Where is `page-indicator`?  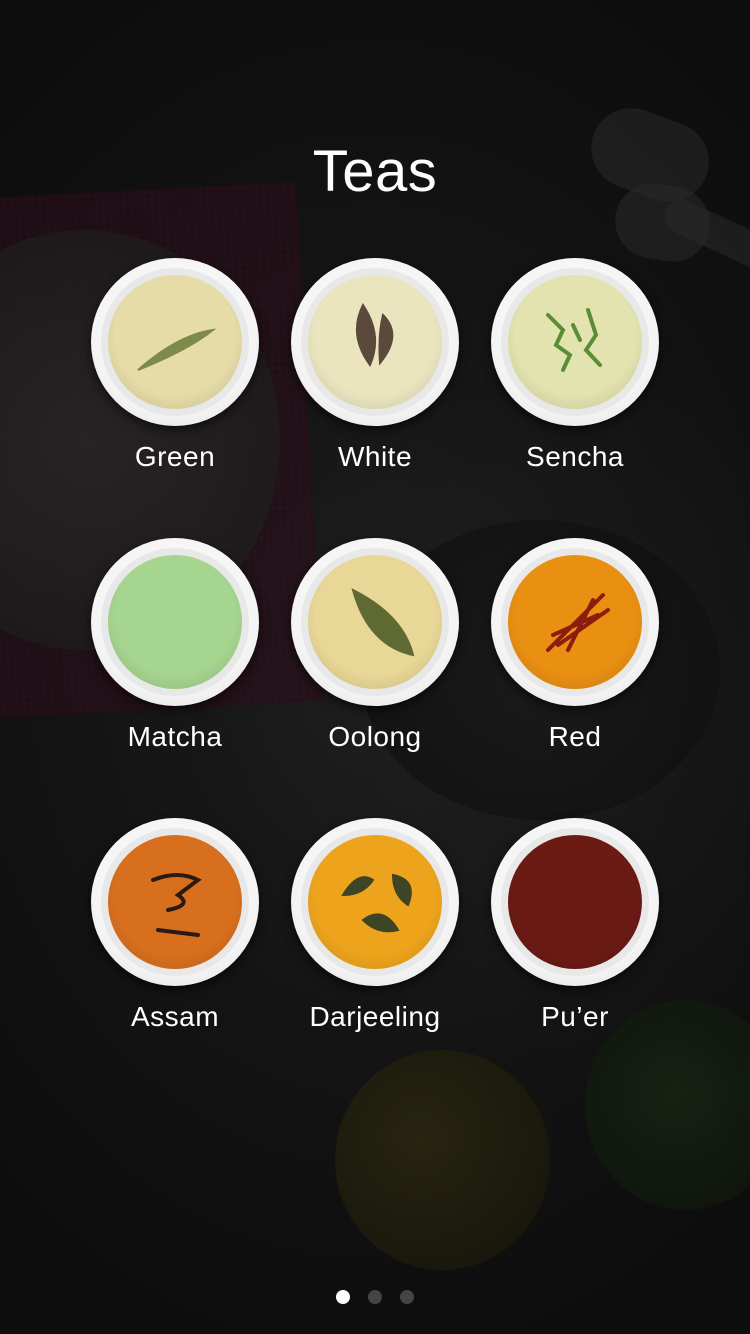 page-indicator is located at coordinates (375, 1297).